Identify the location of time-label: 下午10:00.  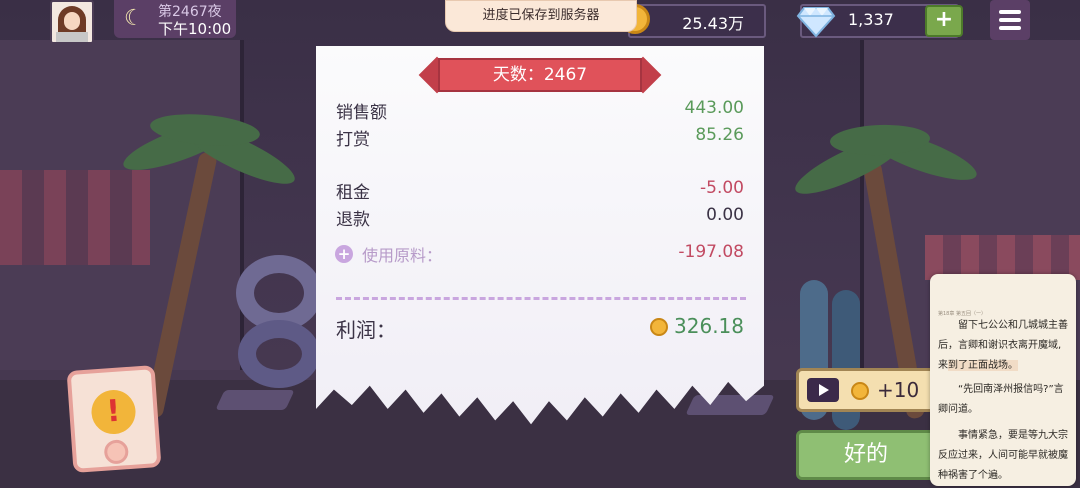
(195, 29).